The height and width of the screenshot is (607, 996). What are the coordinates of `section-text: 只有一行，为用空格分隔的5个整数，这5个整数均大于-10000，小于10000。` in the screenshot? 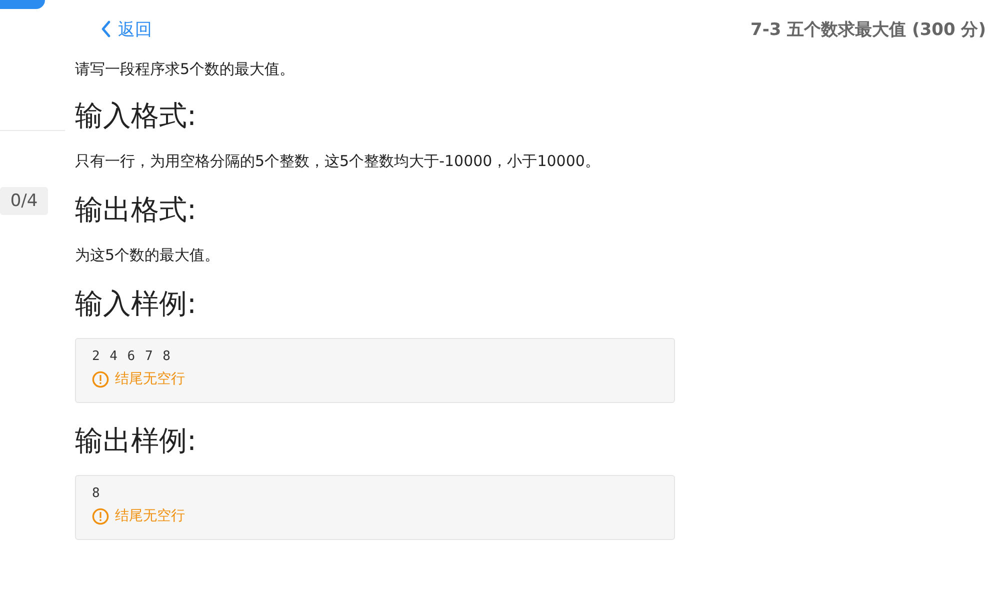 It's located at (338, 161).